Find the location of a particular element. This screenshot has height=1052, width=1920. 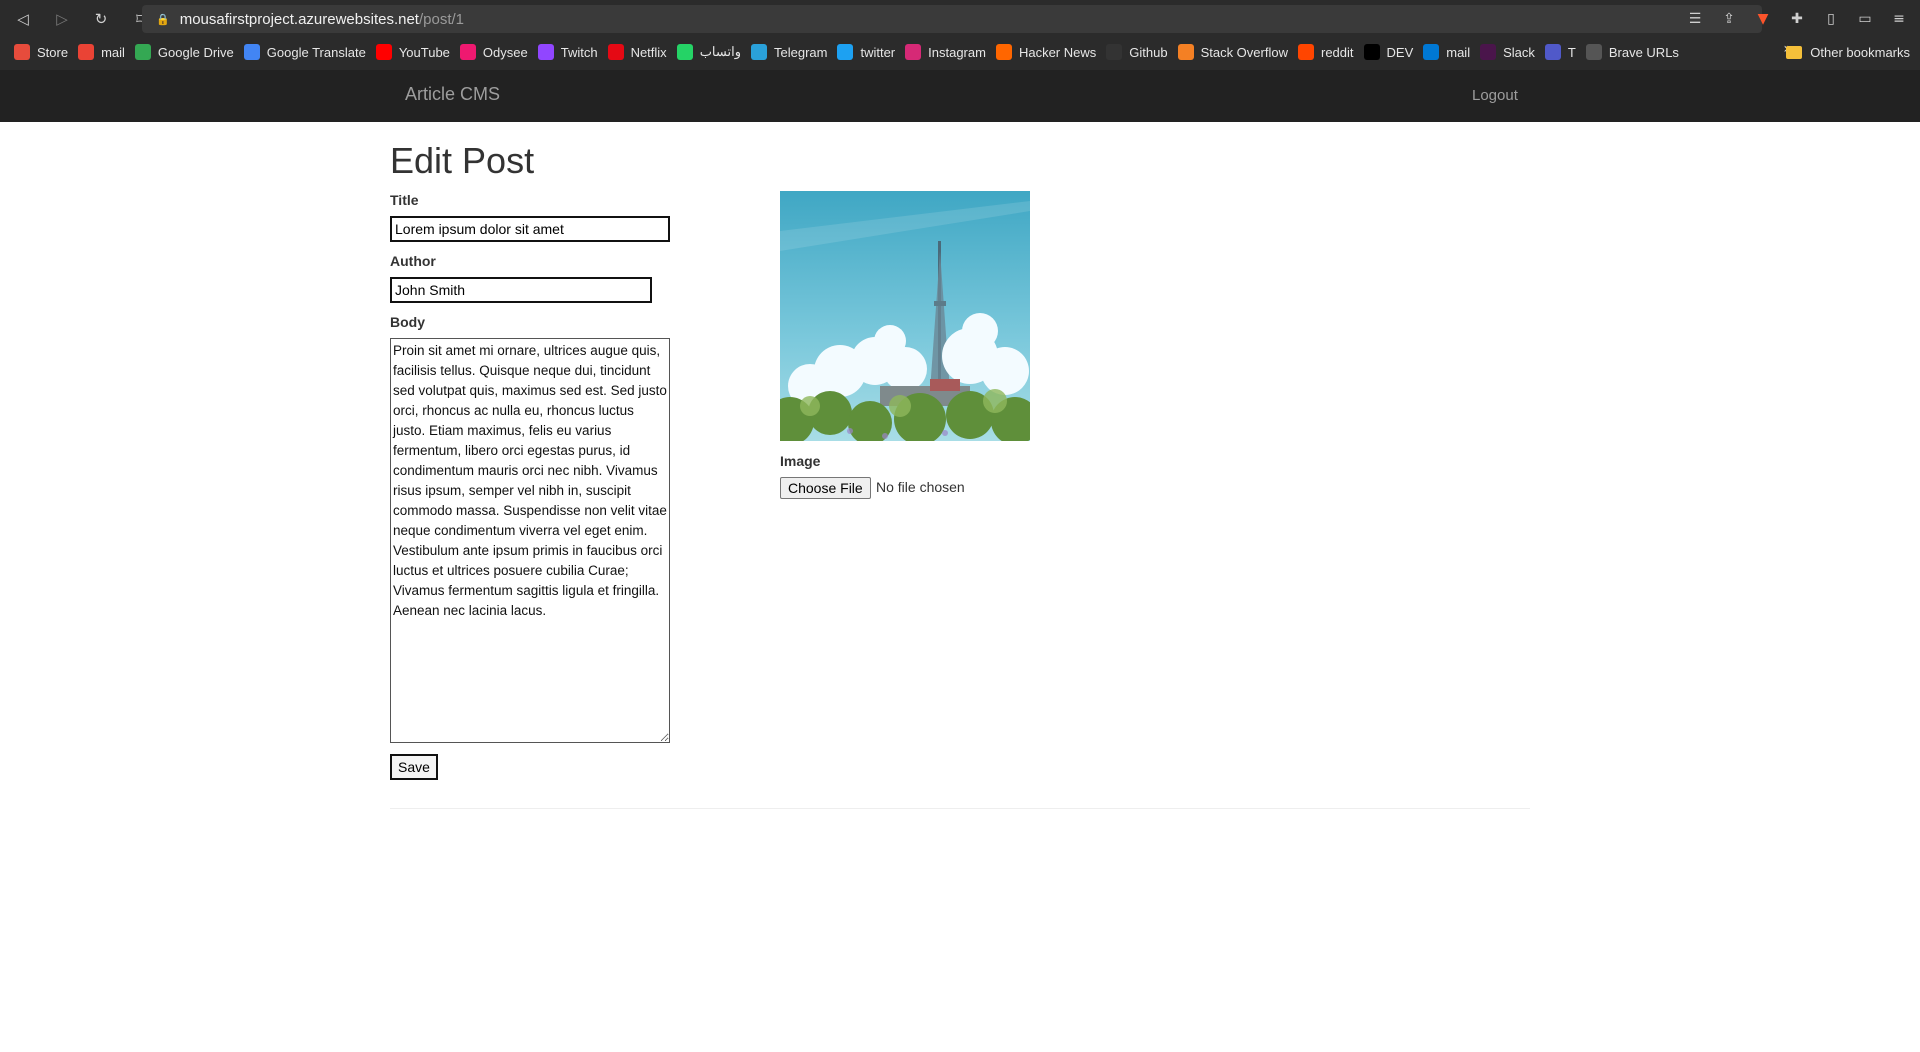

file-status: No file chosen is located at coordinates (920, 487).